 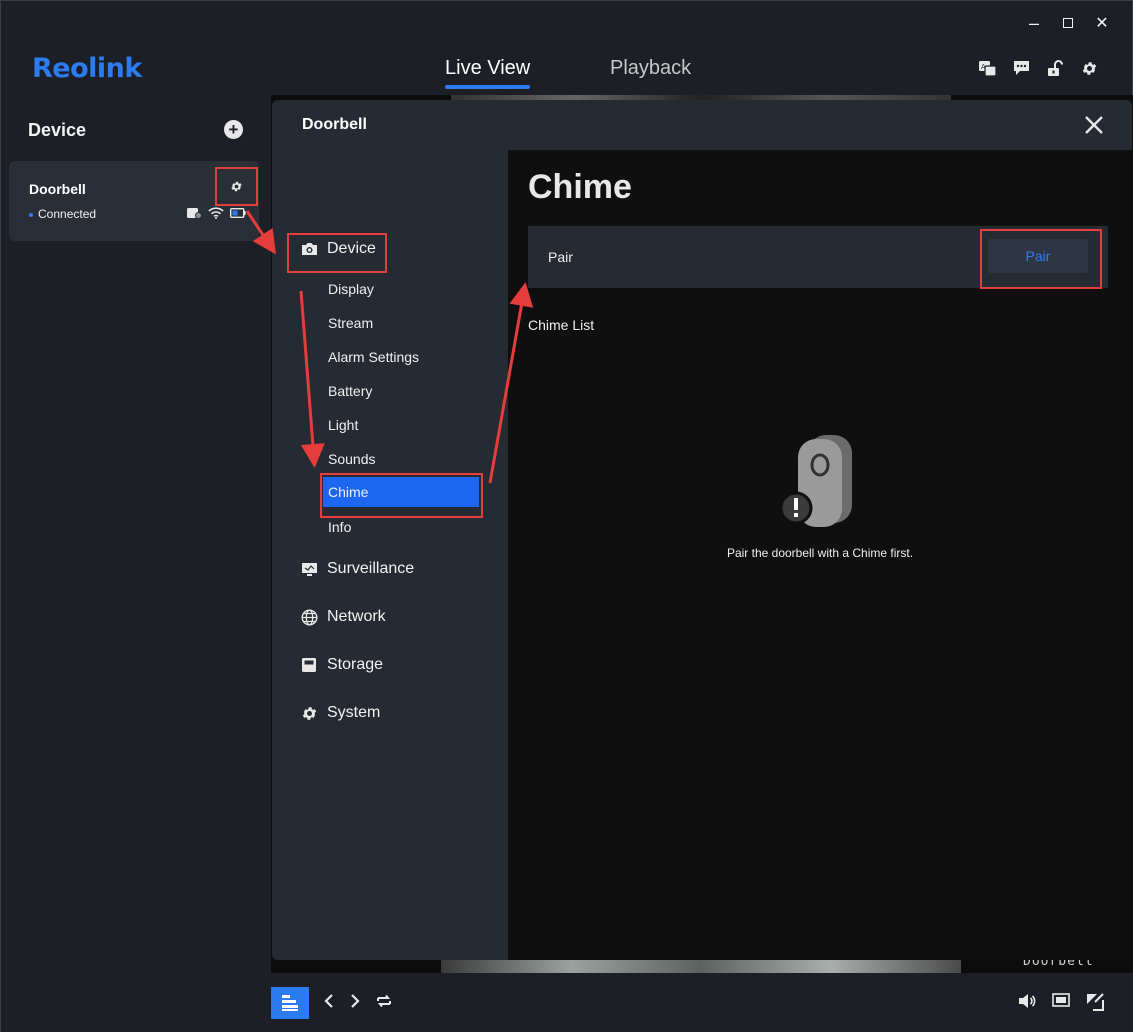 What do you see at coordinates (1089, 68) in the screenshot?
I see `settings-icon` at bounding box center [1089, 68].